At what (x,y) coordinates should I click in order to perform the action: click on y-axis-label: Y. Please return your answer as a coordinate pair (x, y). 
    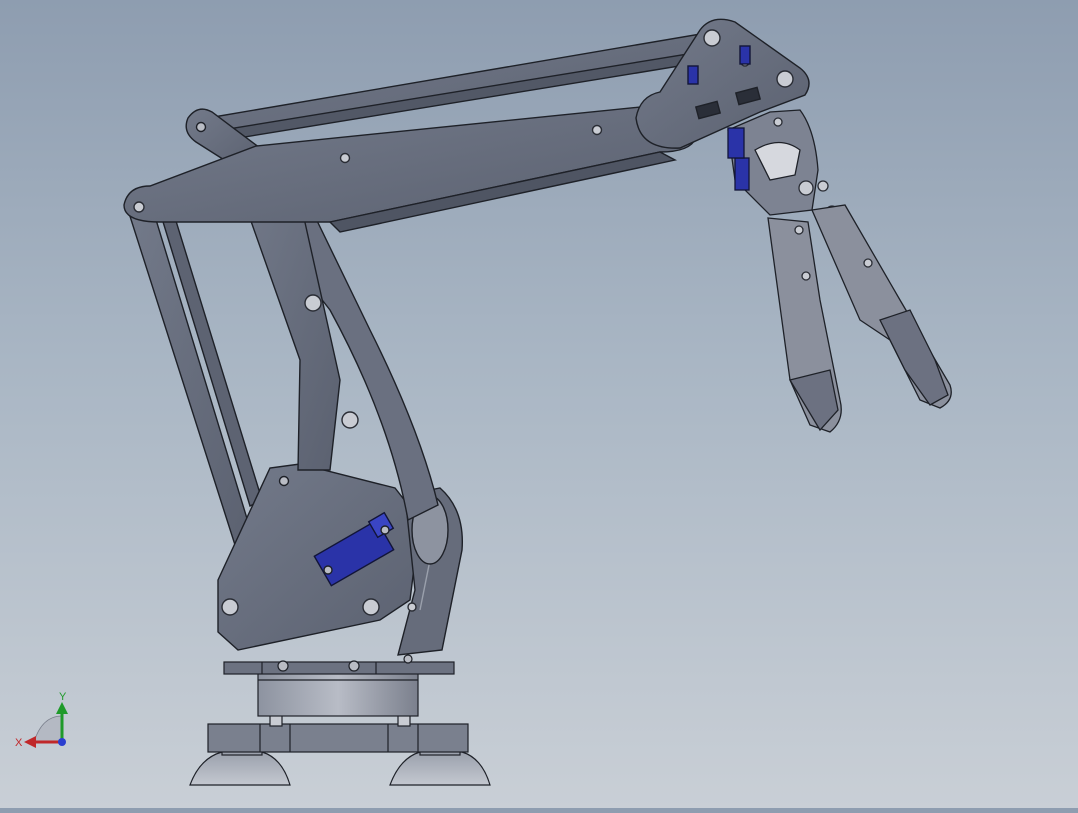
    Looking at the image, I should click on (63, 697).